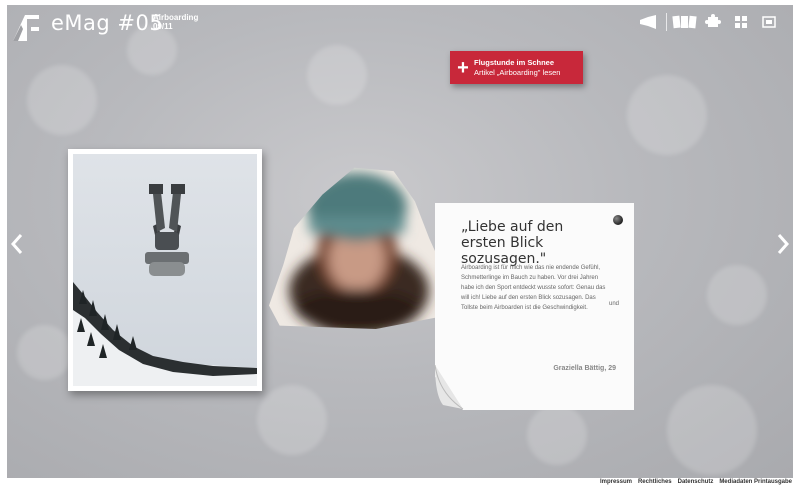 The width and height of the screenshot is (800, 486). I want to click on chevron-right-icon, so click(783, 244).